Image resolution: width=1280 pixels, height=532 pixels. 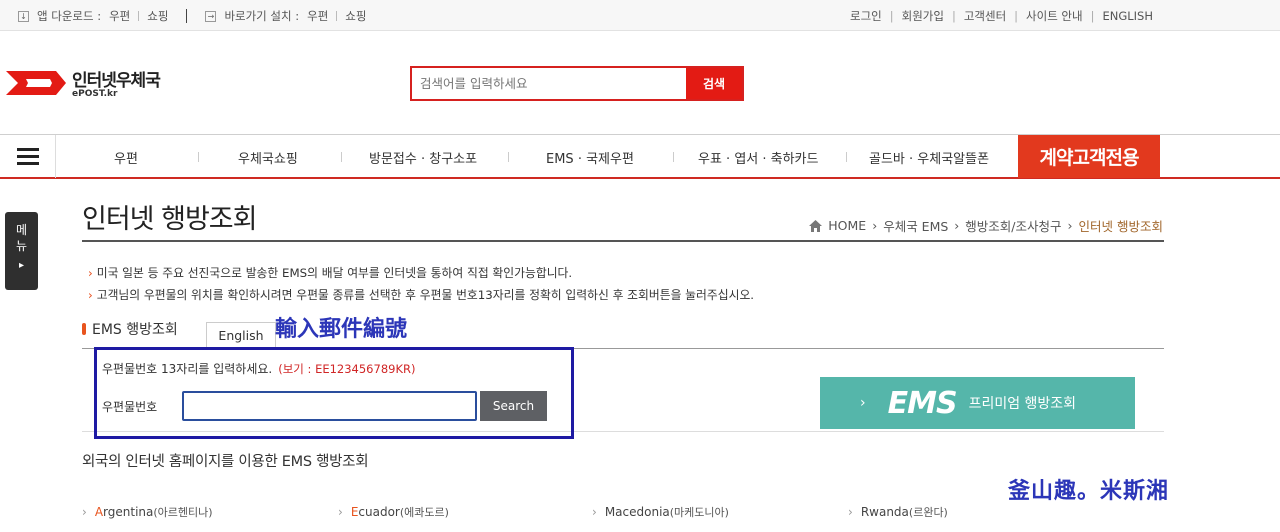 I want to click on shortcut-shopping-link: 쇼핑, so click(x=355, y=16).